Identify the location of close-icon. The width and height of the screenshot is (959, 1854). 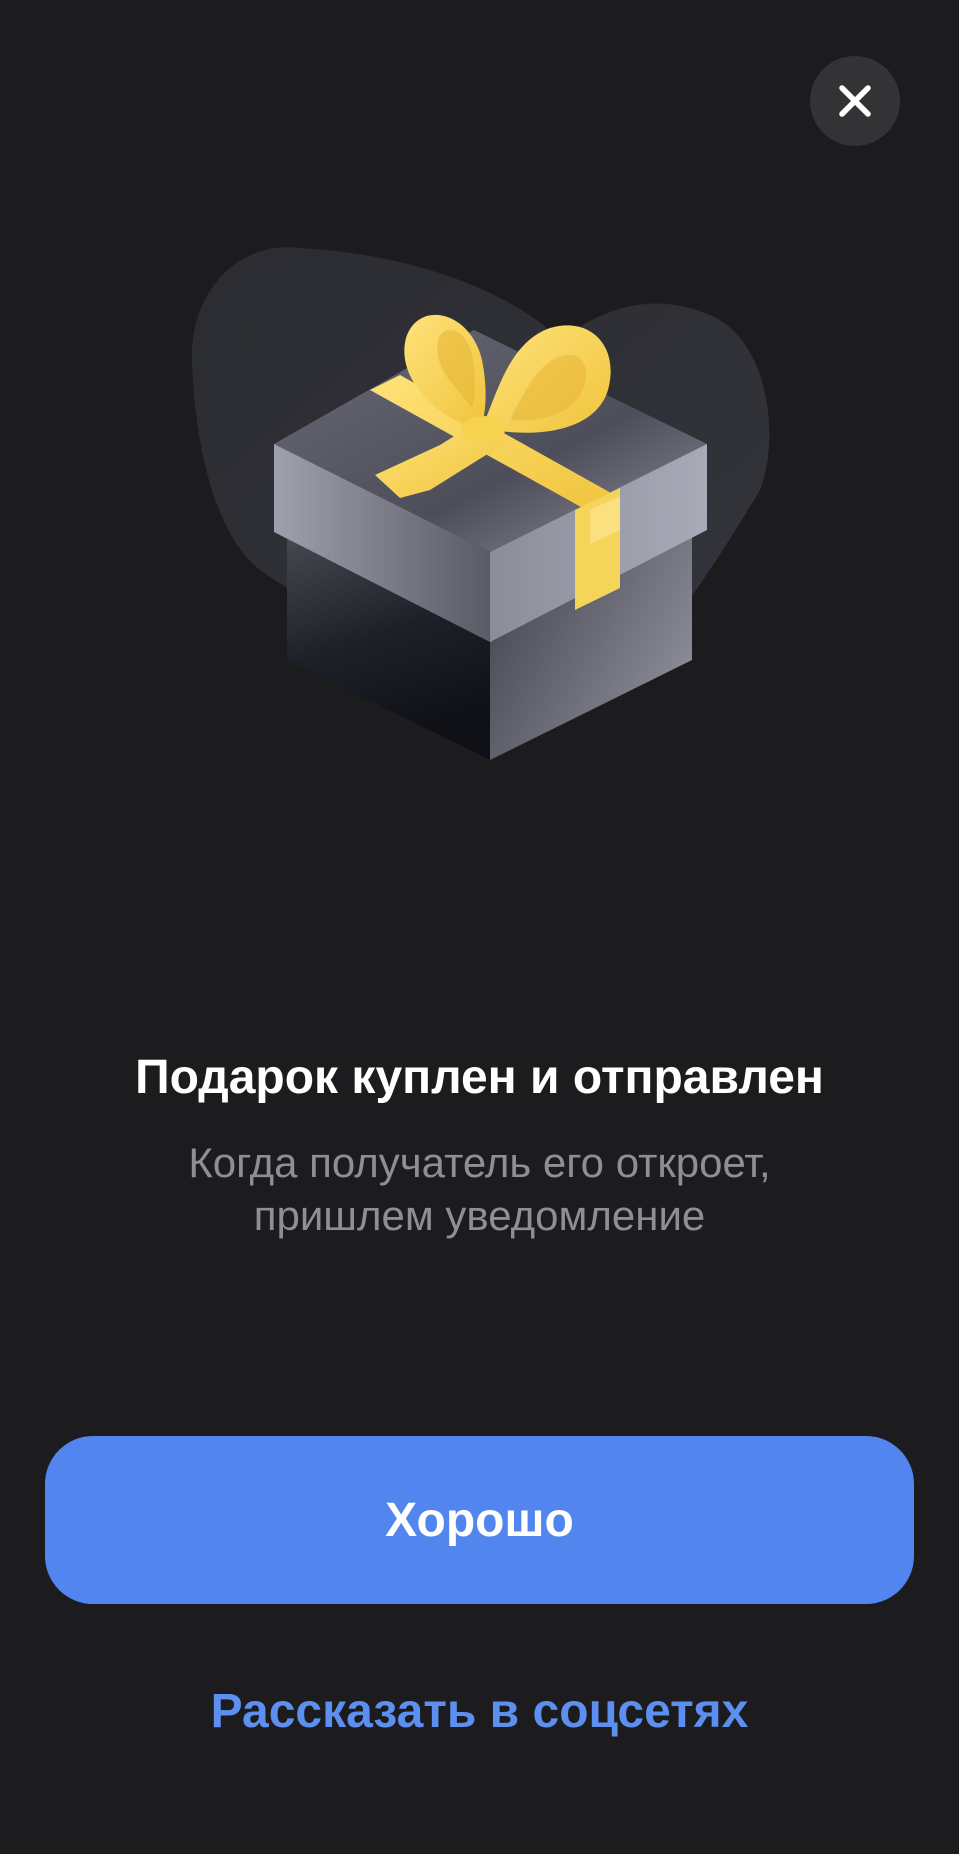
(855, 101).